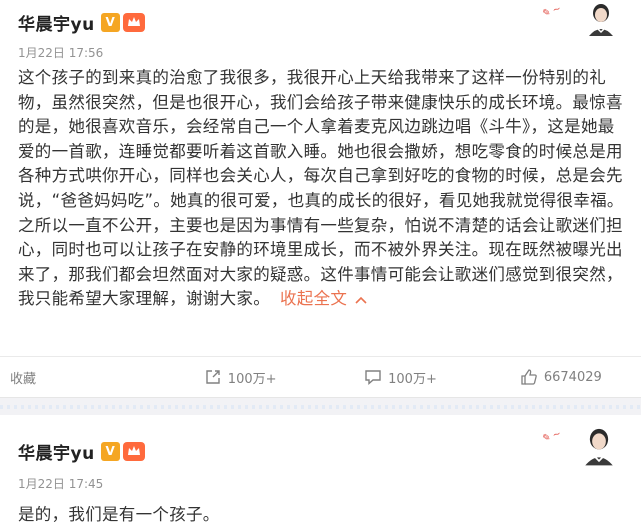 The width and height of the screenshot is (641, 531). I want to click on post-body: 是的，我们是有一个孩子。, so click(119, 514).